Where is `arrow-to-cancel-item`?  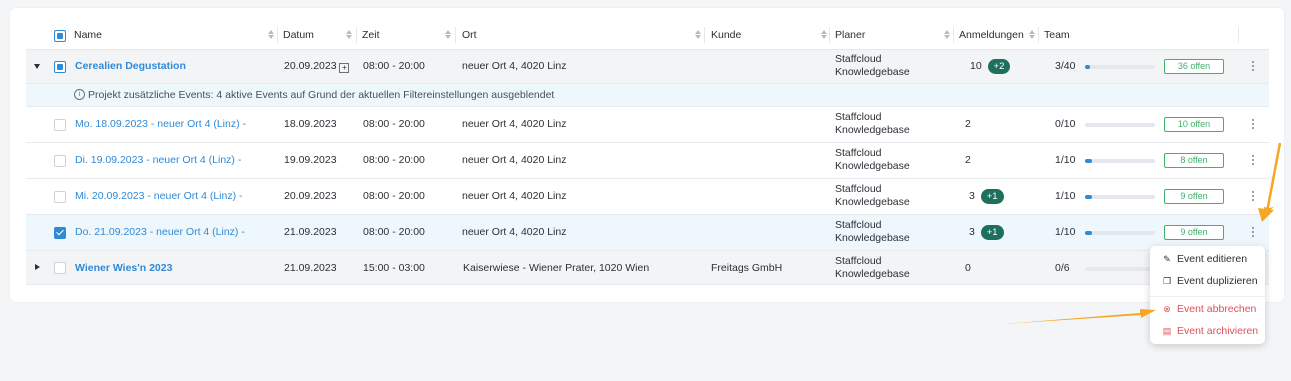
arrow-to-cancel-item is located at coordinates (1079, 316).